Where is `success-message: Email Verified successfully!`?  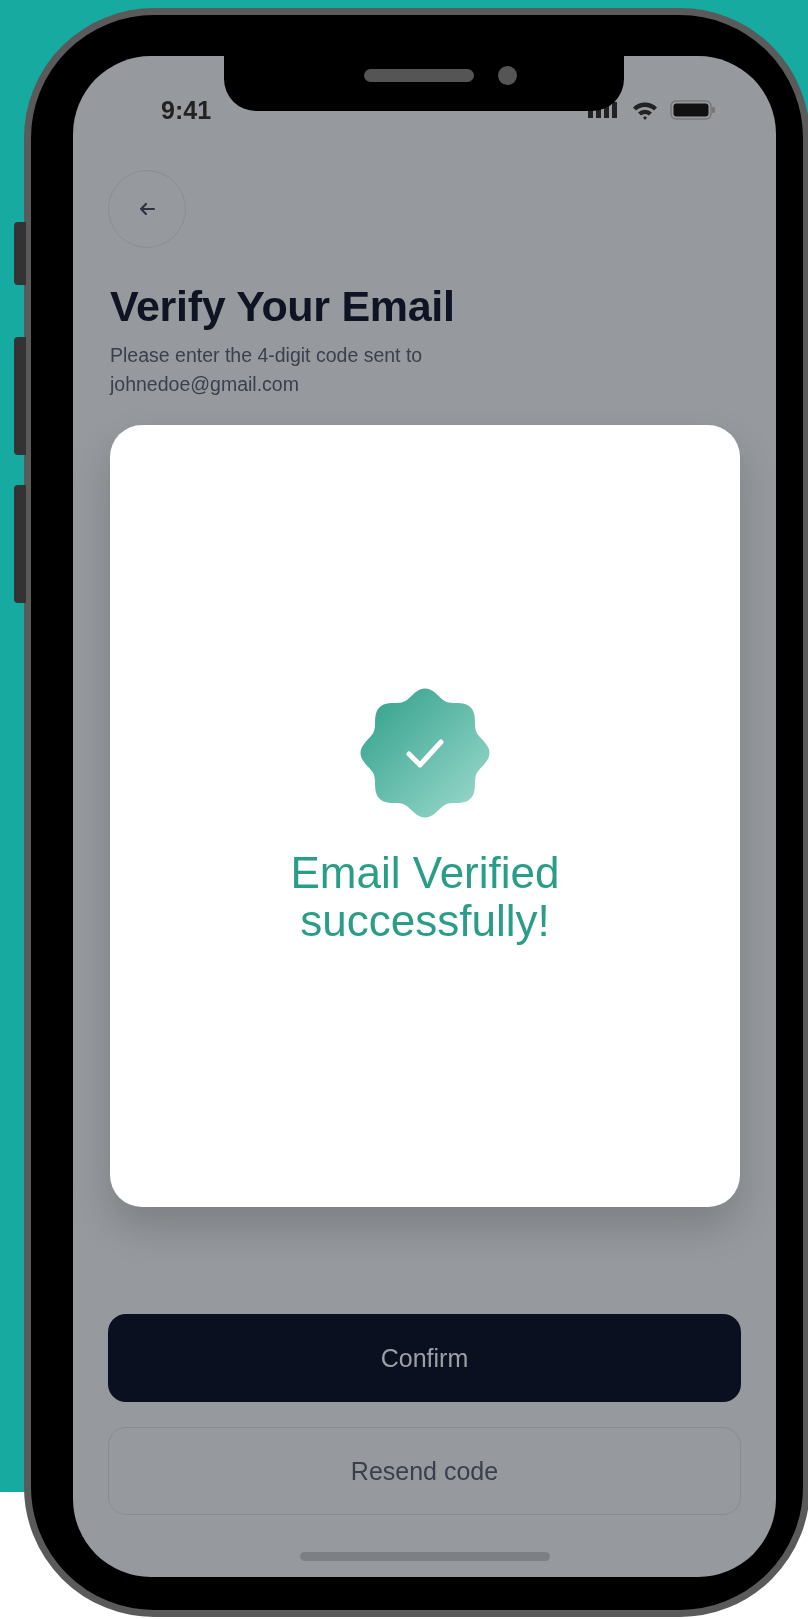
success-message: Email Verified successfully! is located at coordinates (425, 897).